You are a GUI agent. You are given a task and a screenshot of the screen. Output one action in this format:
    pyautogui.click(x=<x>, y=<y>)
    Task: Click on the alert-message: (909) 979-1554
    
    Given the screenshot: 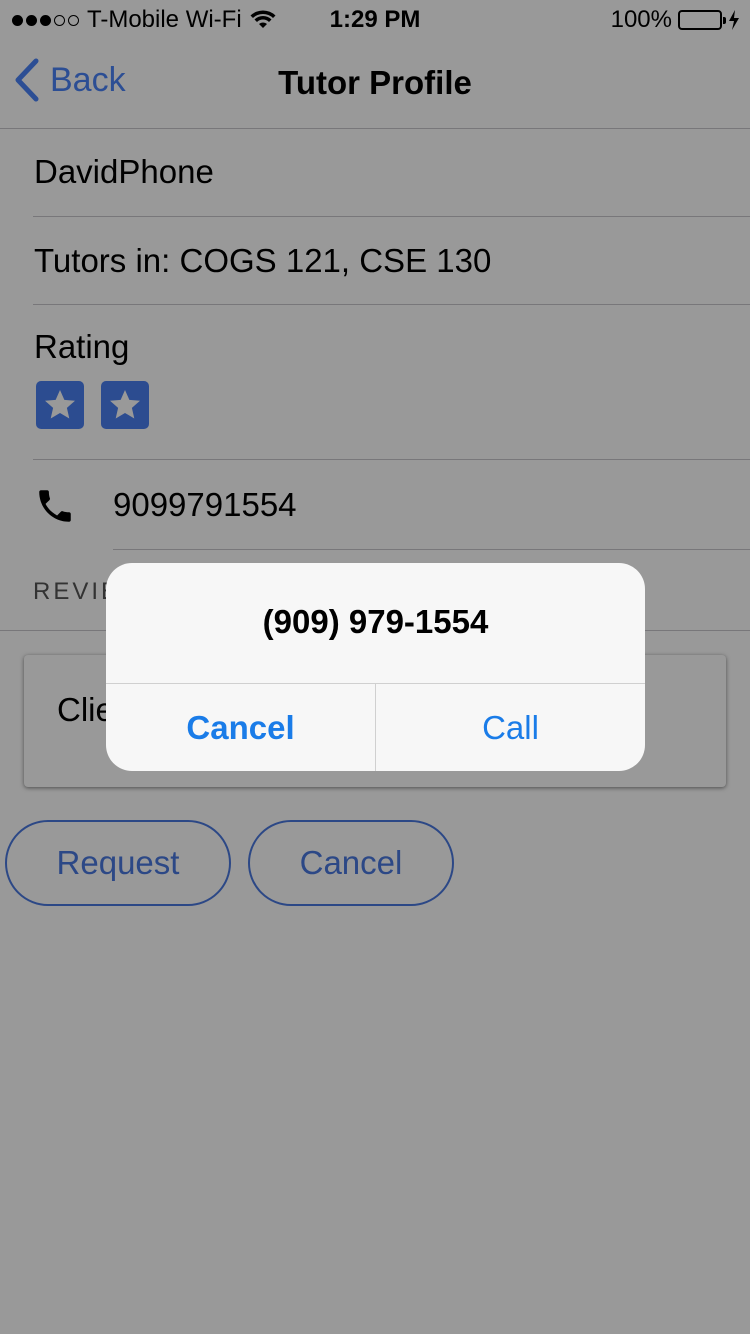 What is the action you would take?
    pyautogui.click(x=375, y=621)
    